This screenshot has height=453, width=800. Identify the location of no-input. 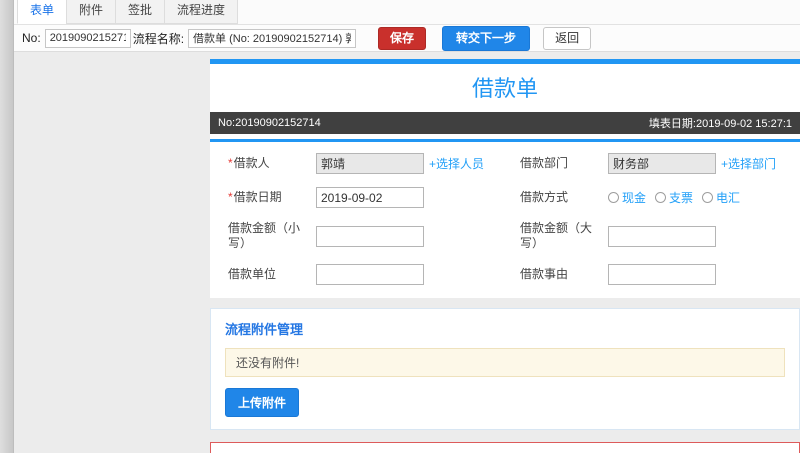
(87, 38).